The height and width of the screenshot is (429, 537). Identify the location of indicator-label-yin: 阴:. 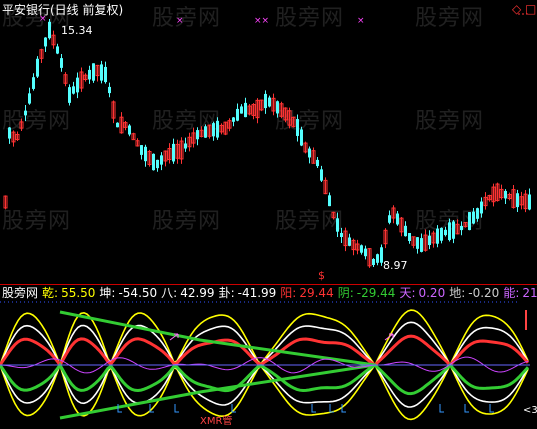
(345, 293).